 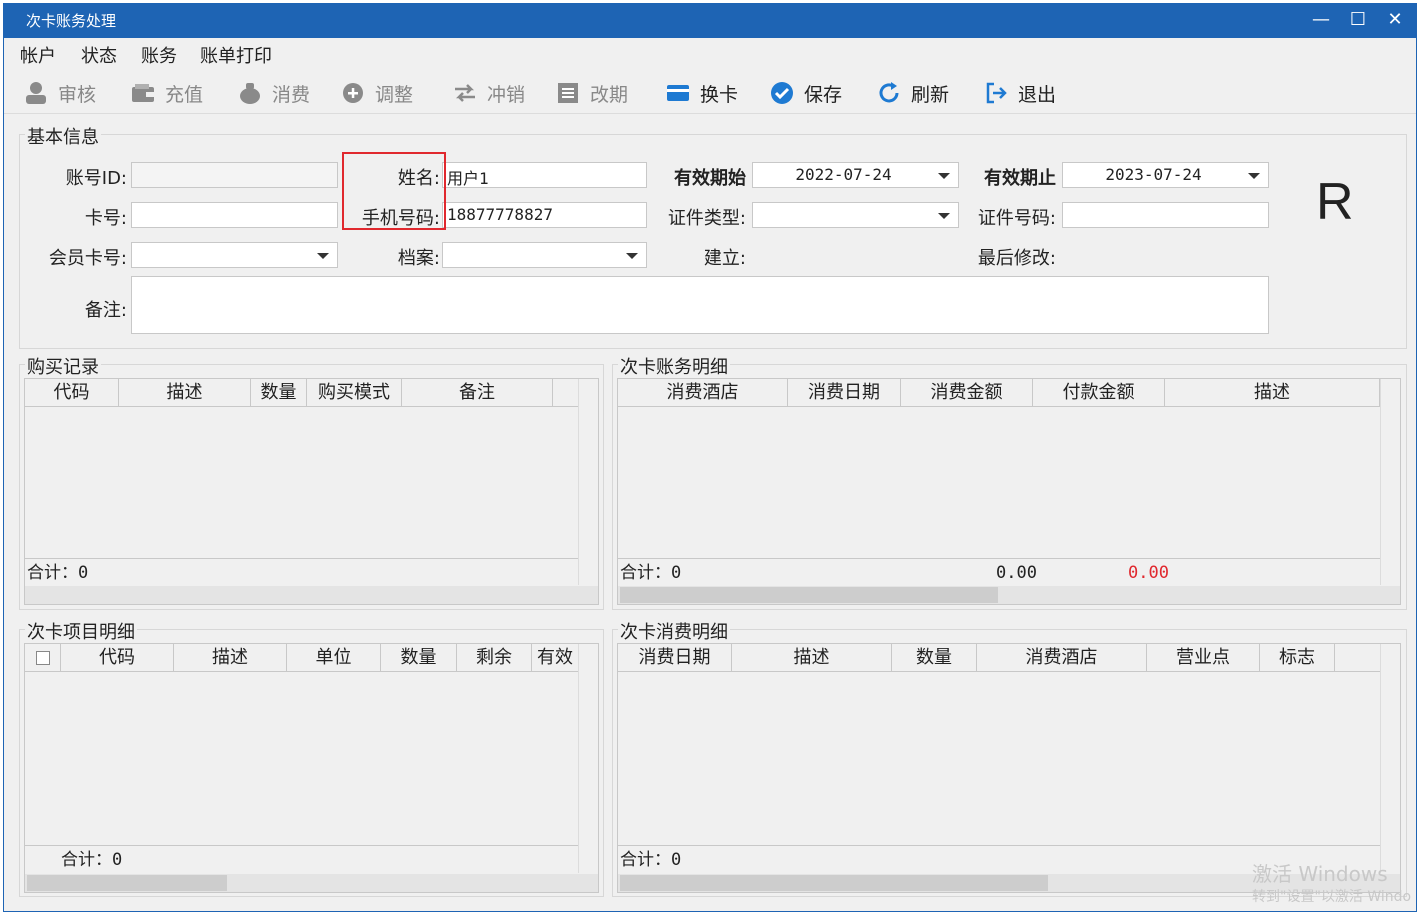 I want to click on minimize-button: —, so click(x=1321, y=20).